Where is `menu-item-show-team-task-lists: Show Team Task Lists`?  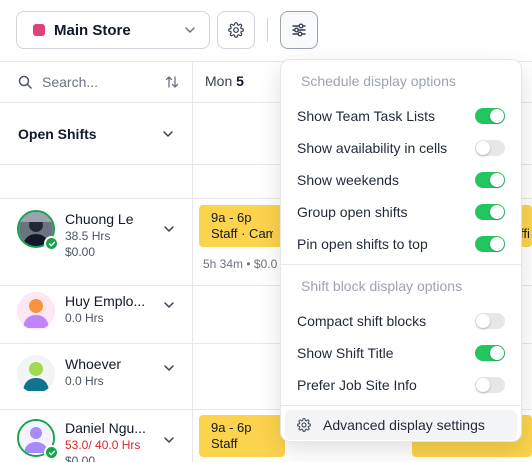
menu-item-show-team-task-lists: Show Team Task Lists is located at coordinates (401, 116).